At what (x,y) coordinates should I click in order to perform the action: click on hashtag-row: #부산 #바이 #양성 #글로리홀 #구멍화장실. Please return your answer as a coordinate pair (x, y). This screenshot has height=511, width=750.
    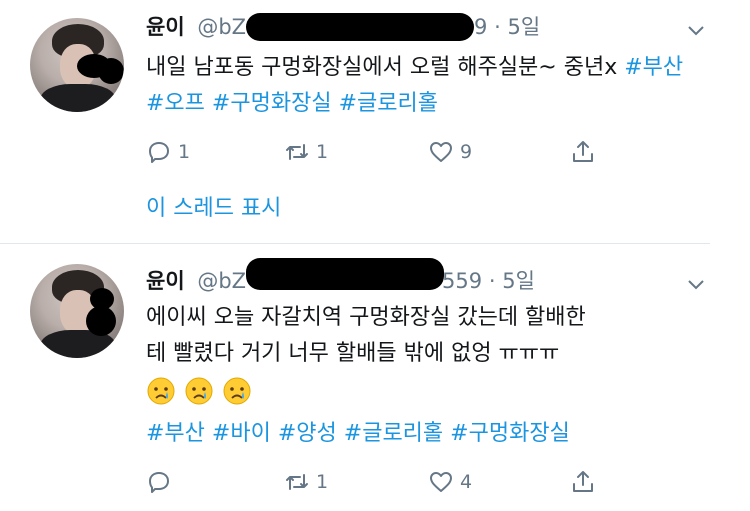
    Looking at the image, I should click on (416, 434).